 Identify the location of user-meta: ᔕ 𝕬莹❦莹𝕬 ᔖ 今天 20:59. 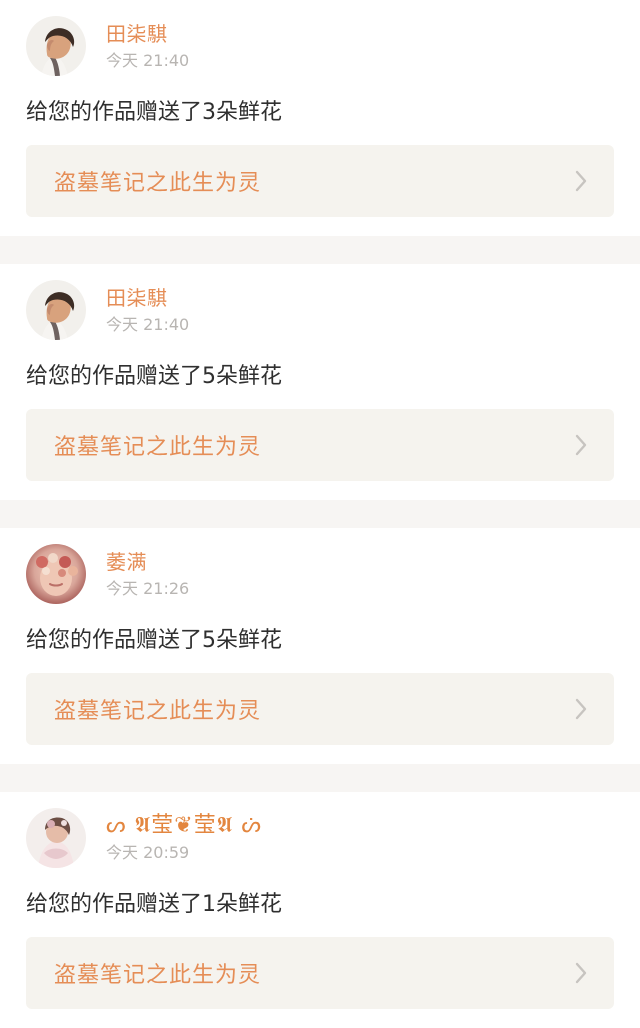
(184, 838).